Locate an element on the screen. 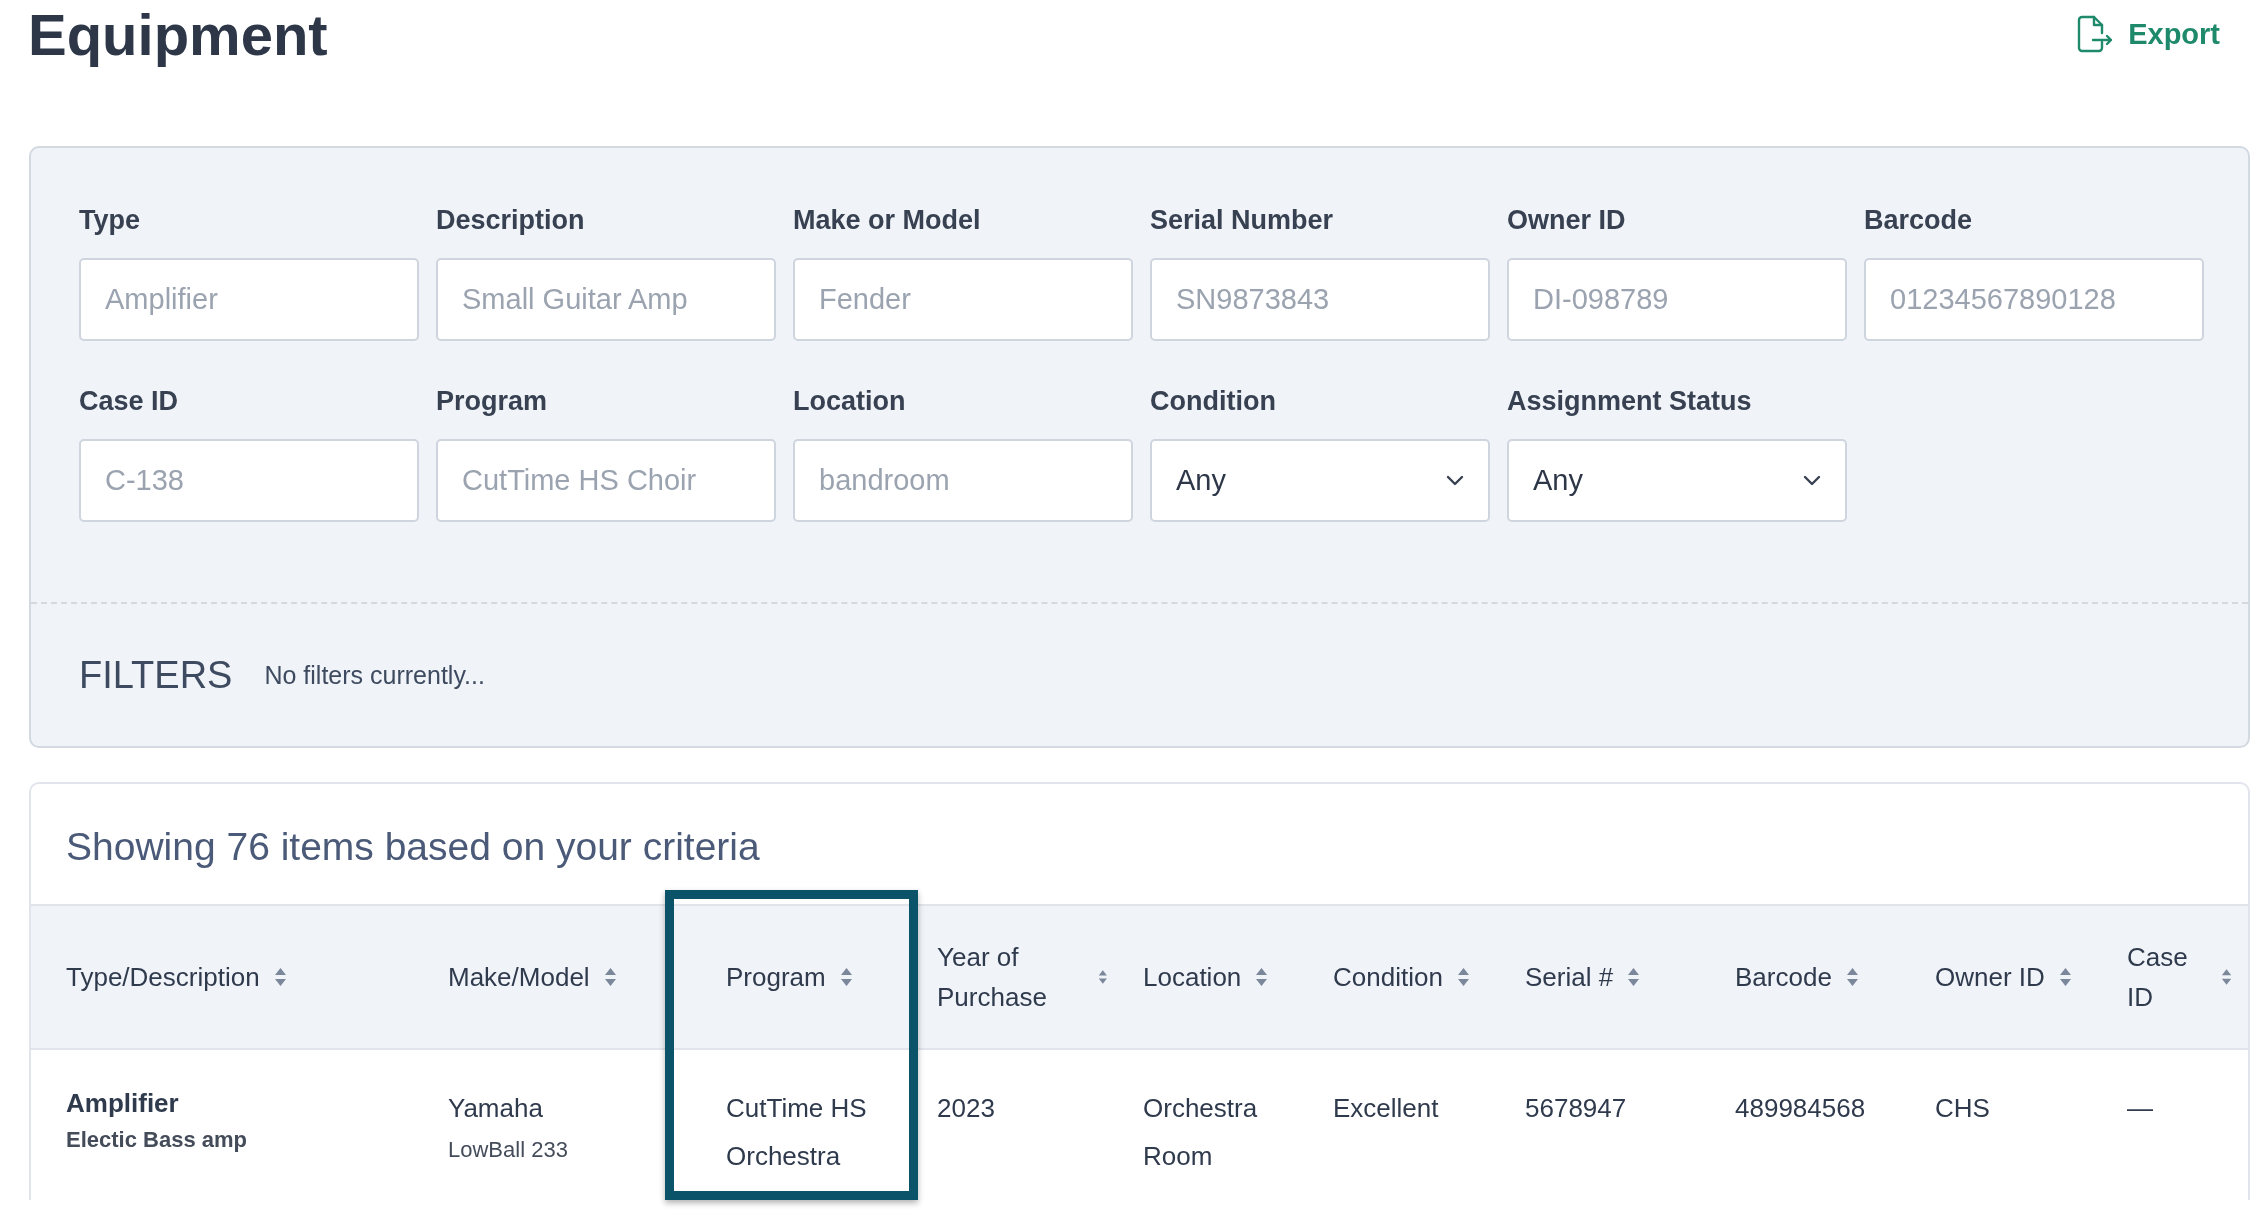 The width and height of the screenshot is (2254, 1222). column-header: Case ID is located at coordinates (2178, 977).